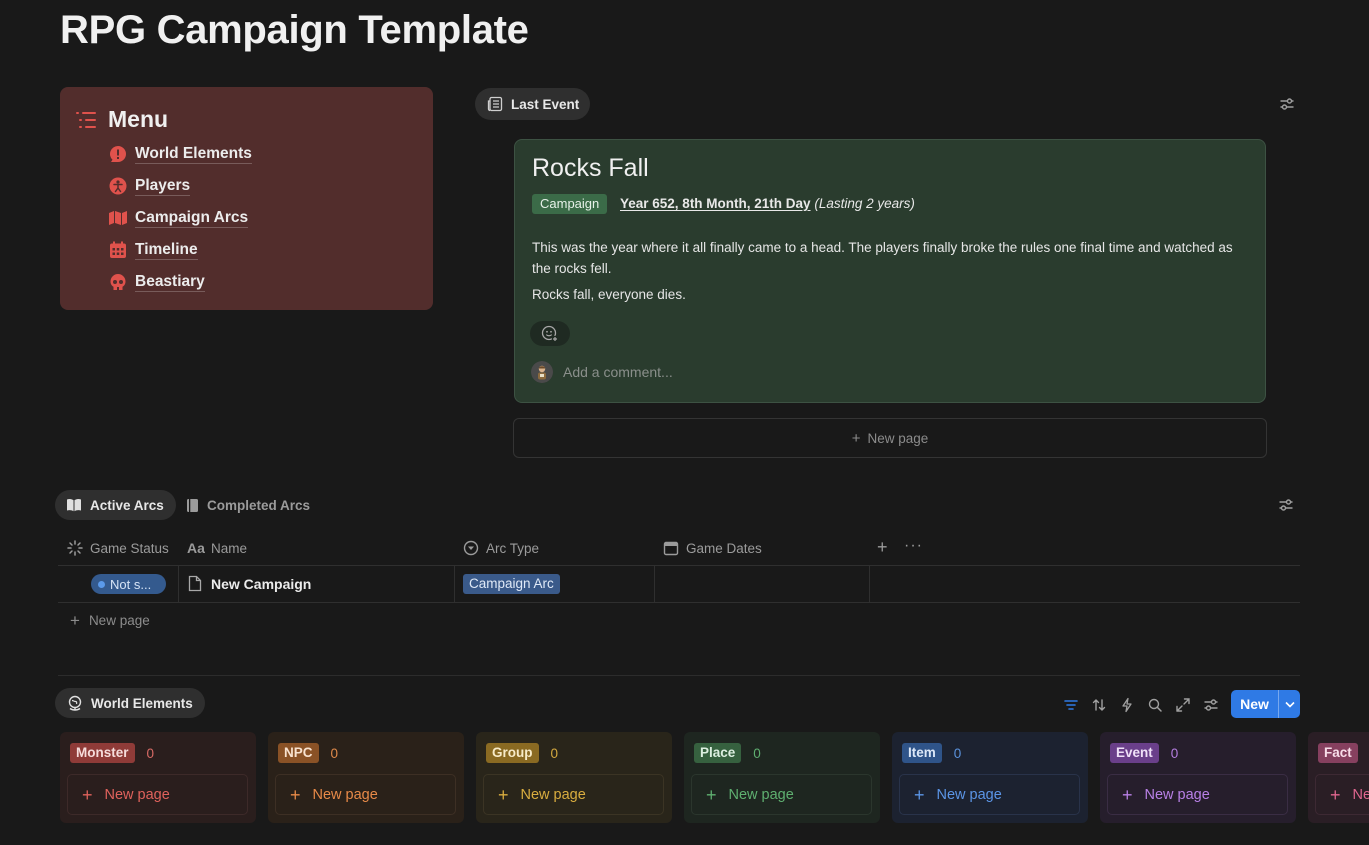 The width and height of the screenshot is (1369, 845). I want to click on column-header: Fact 0, so click(1343, 753).